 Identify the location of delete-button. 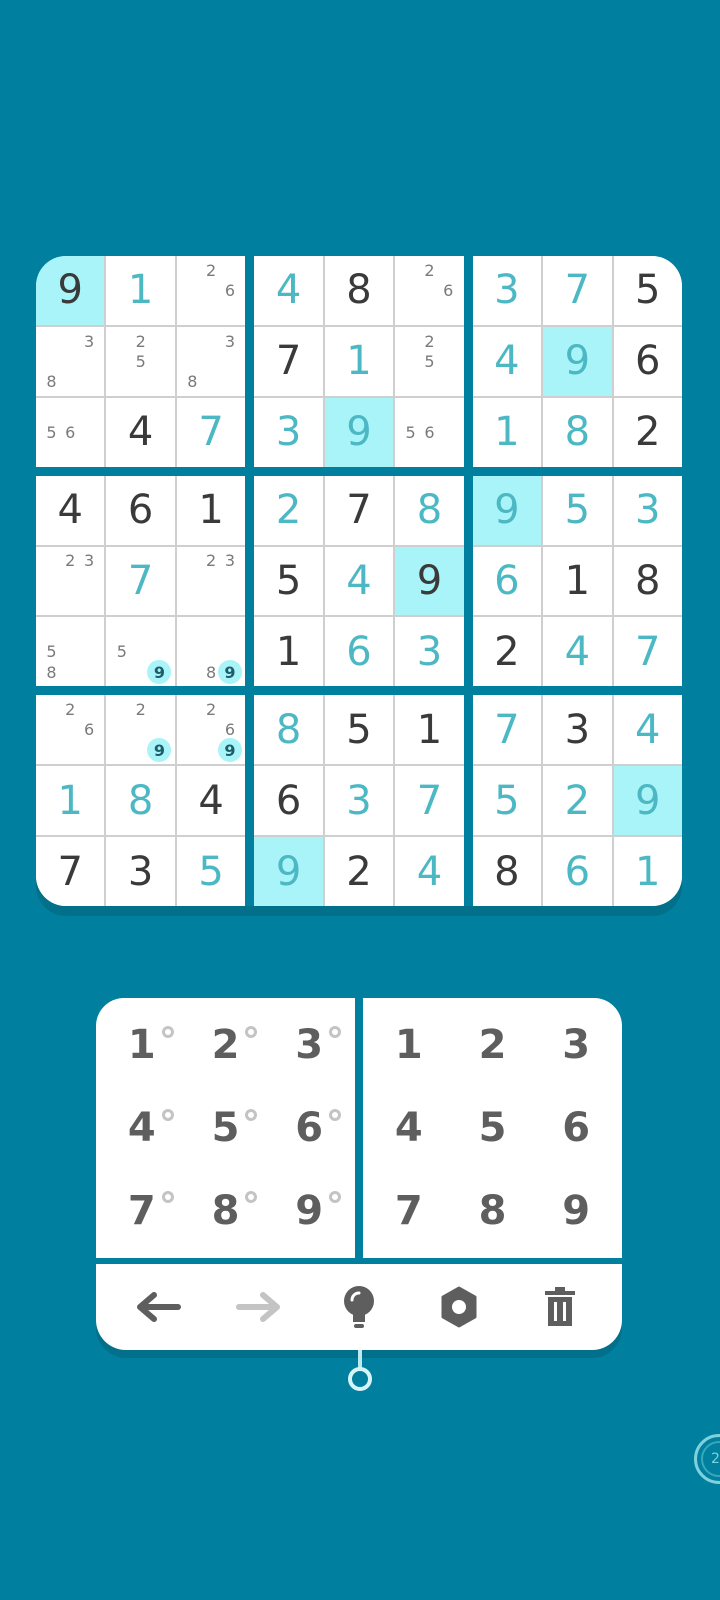
(560, 1307).